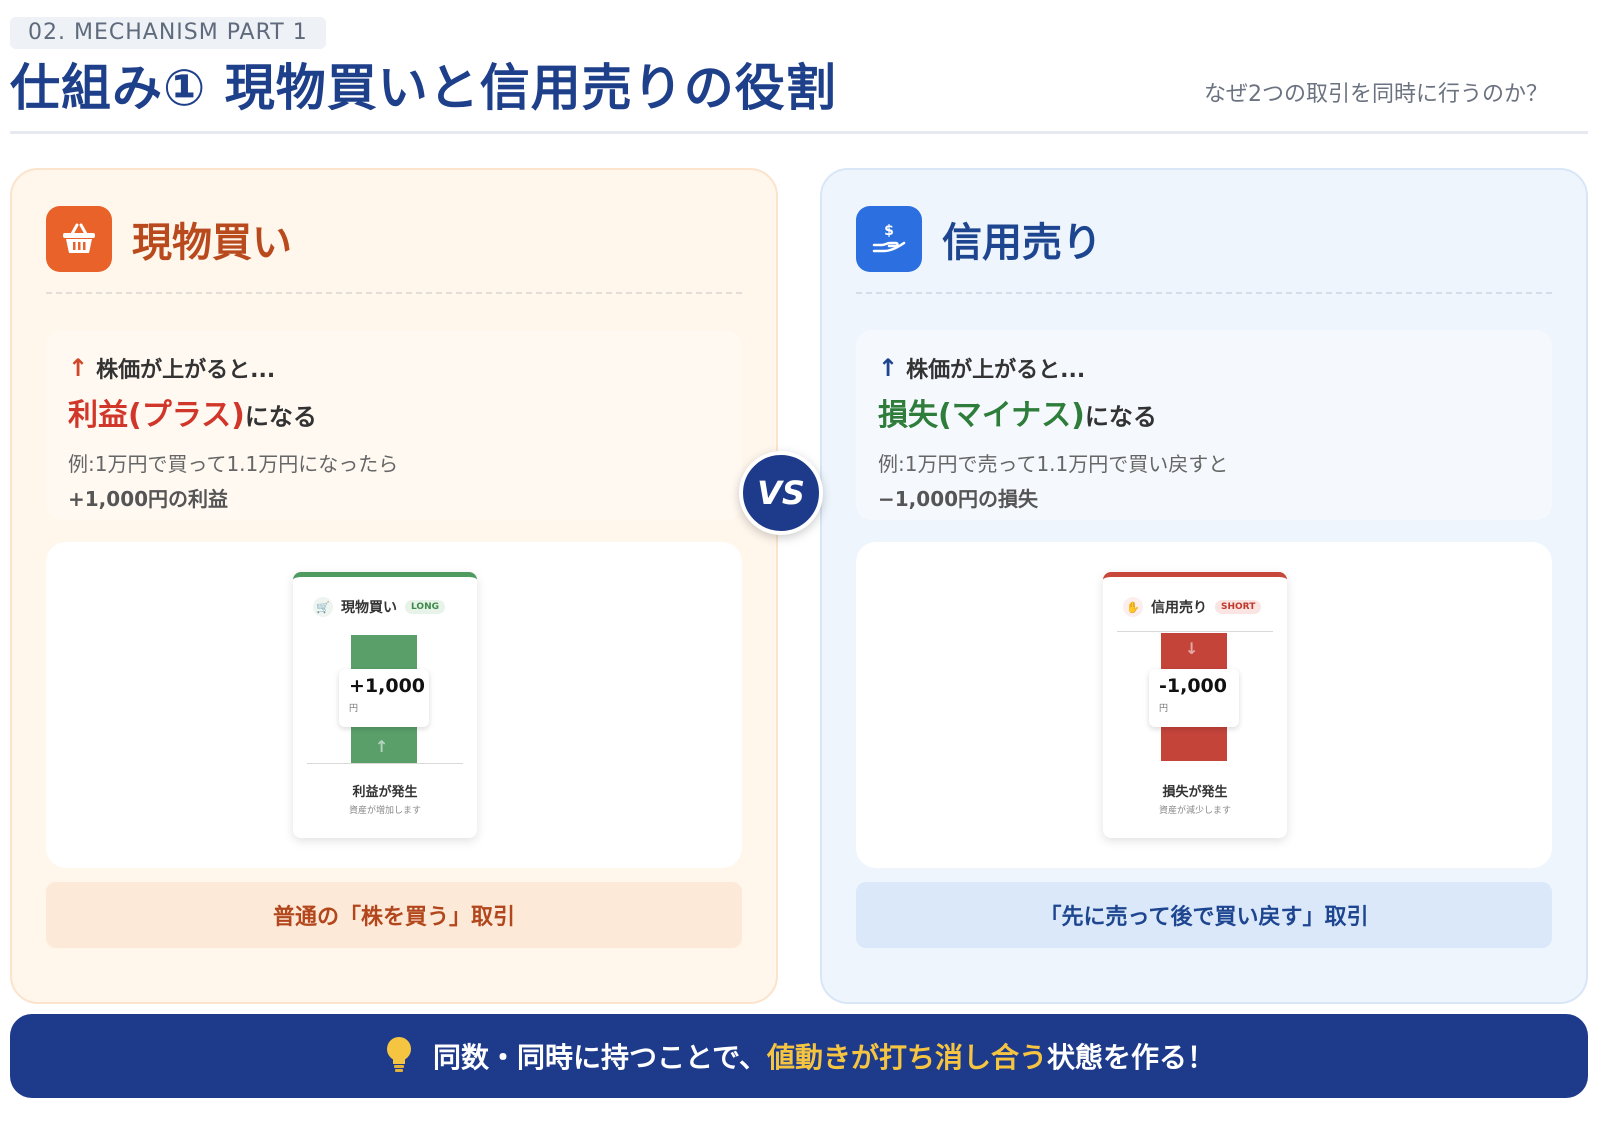  What do you see at coordinates (799, 132) in the screenshot?
I see `header-divider` at bounding box center [799, 132].